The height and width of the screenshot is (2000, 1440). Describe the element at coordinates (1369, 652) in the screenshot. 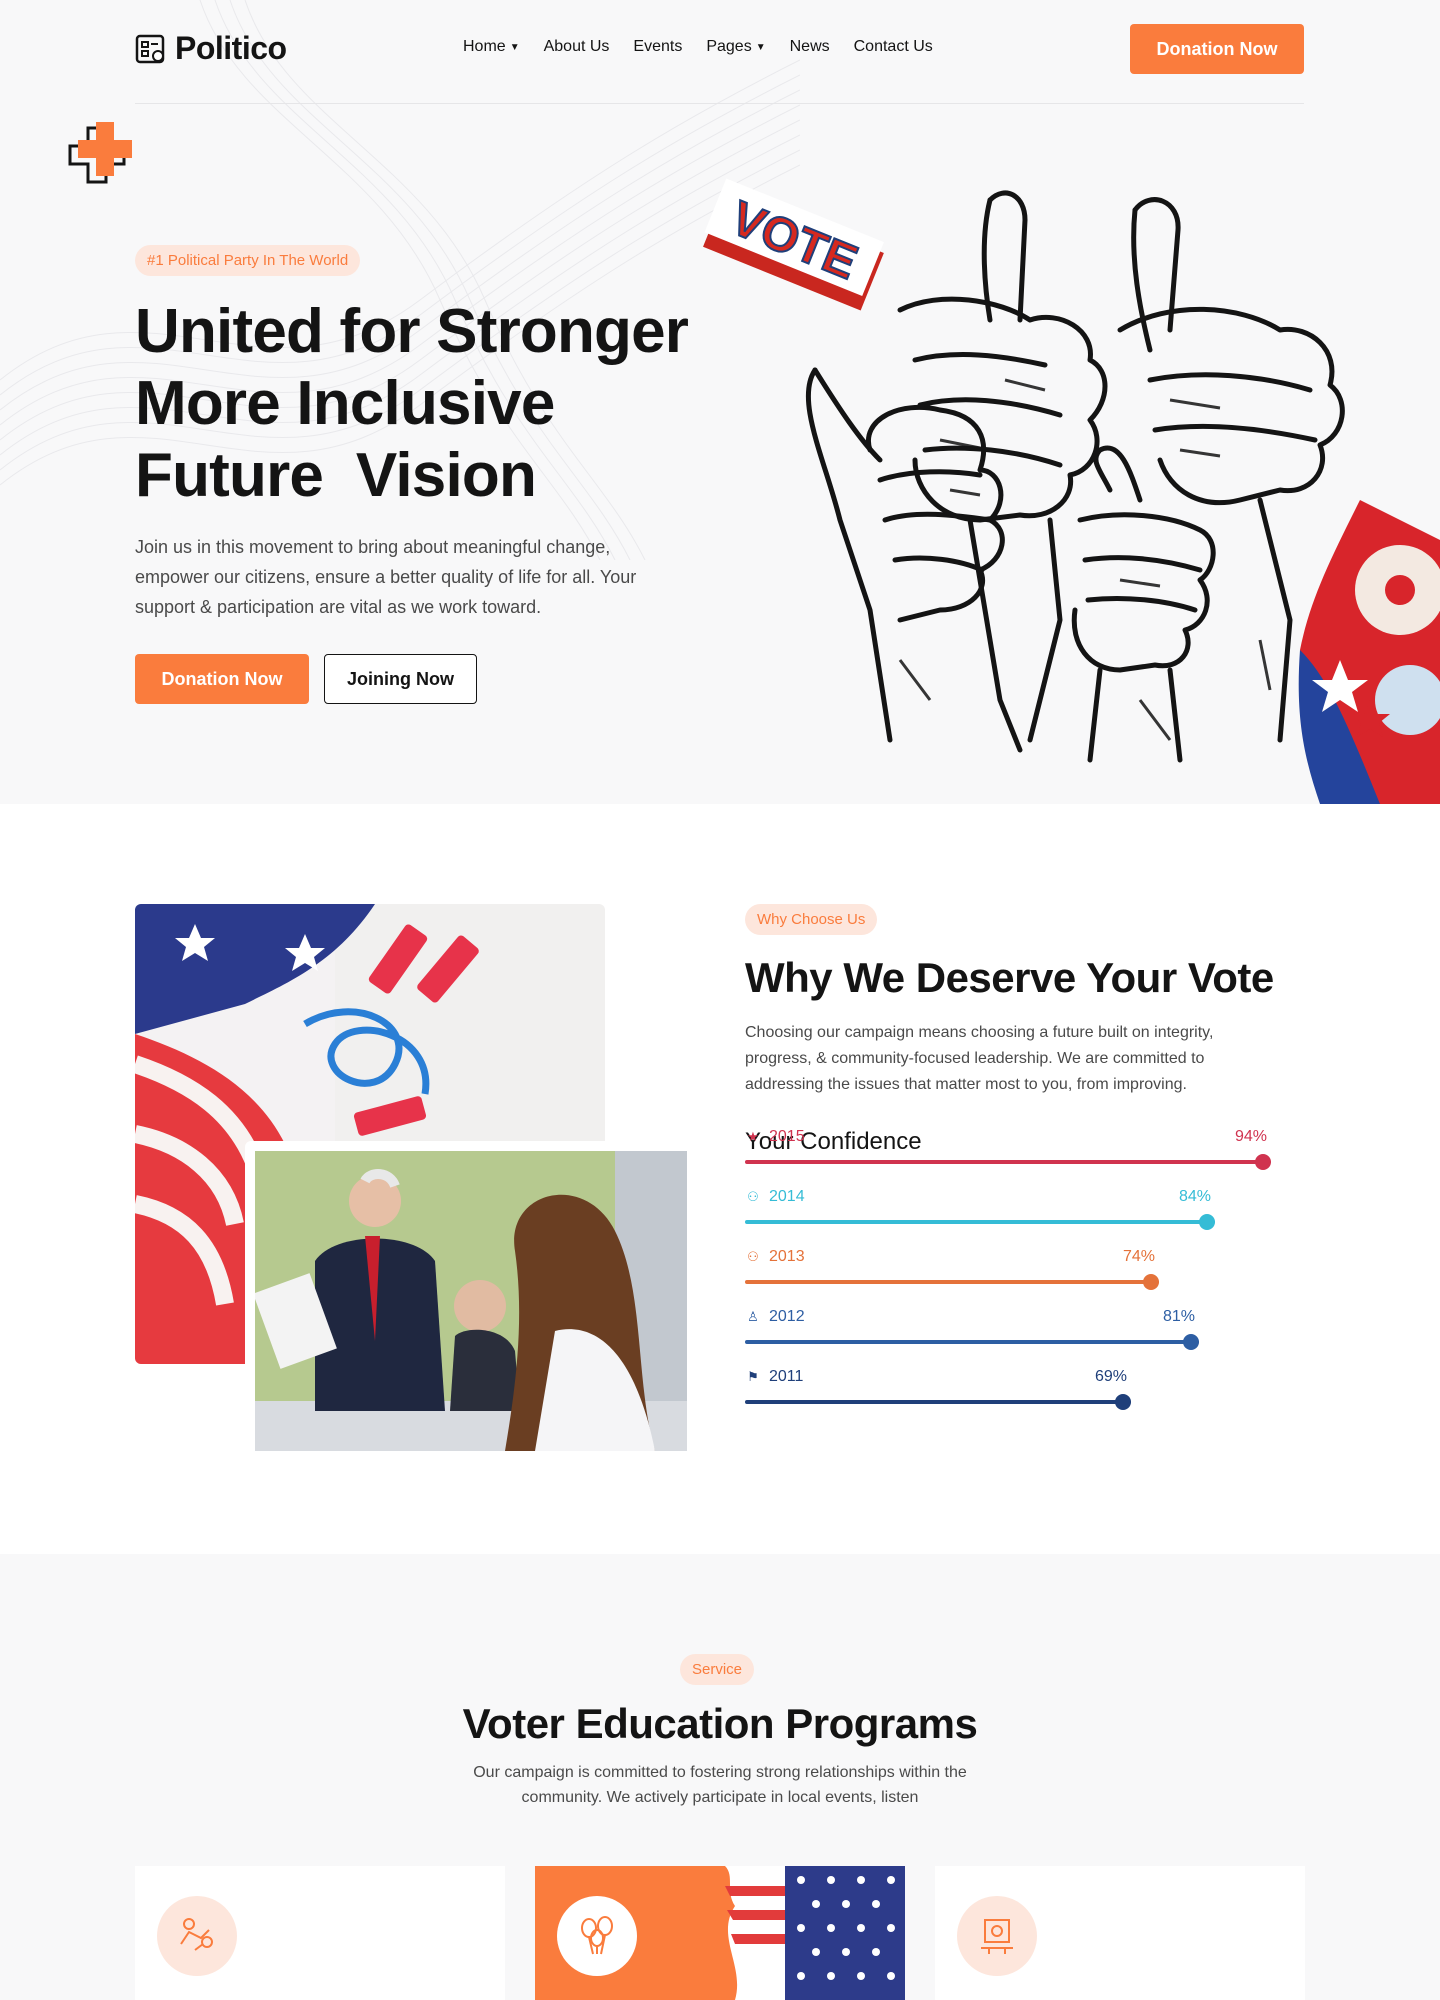

I see `flag-donut-decoration` at that location.